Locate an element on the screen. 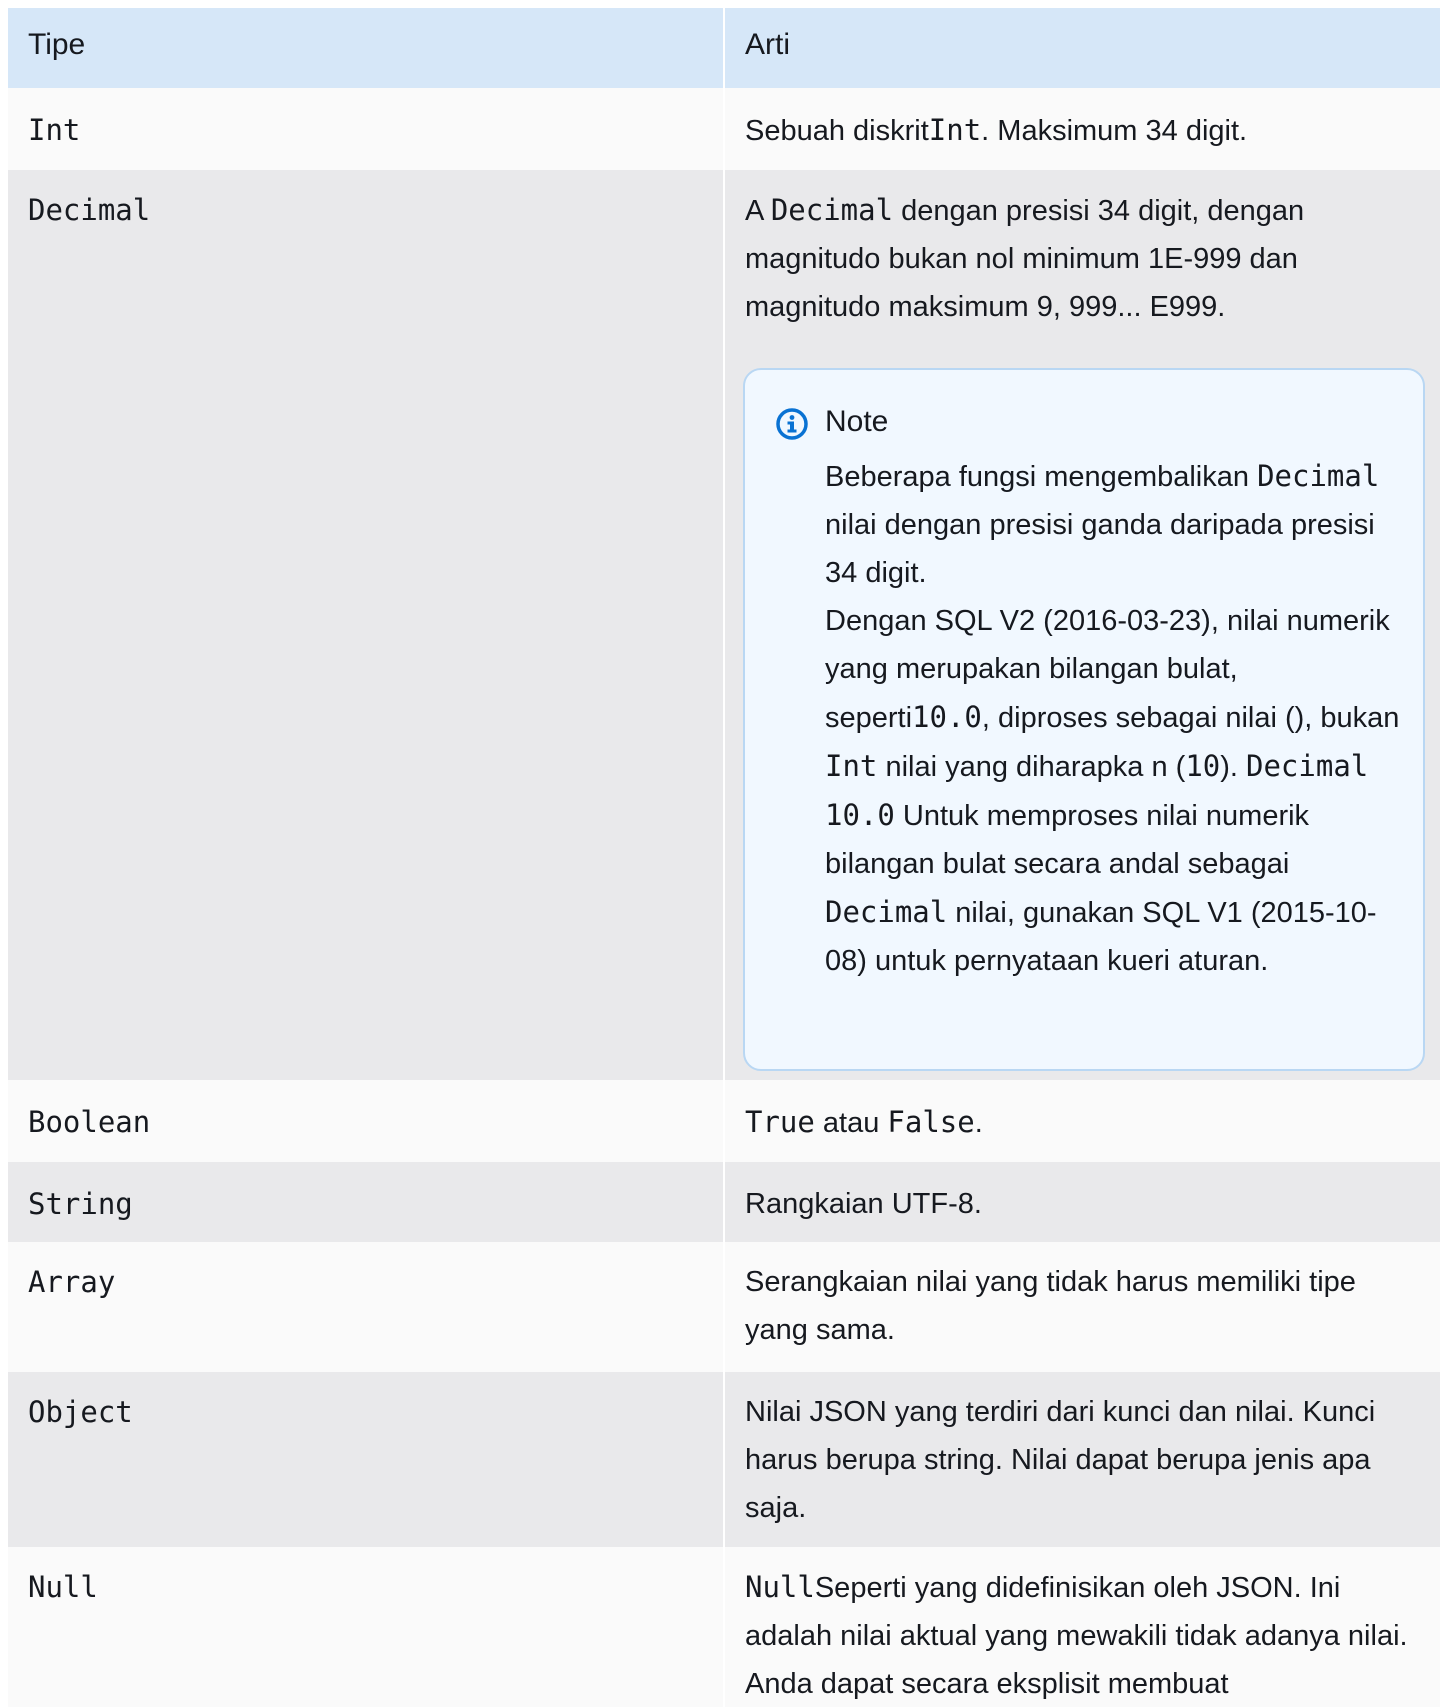  type-cell: Null is located at coordinates (366, 1627).